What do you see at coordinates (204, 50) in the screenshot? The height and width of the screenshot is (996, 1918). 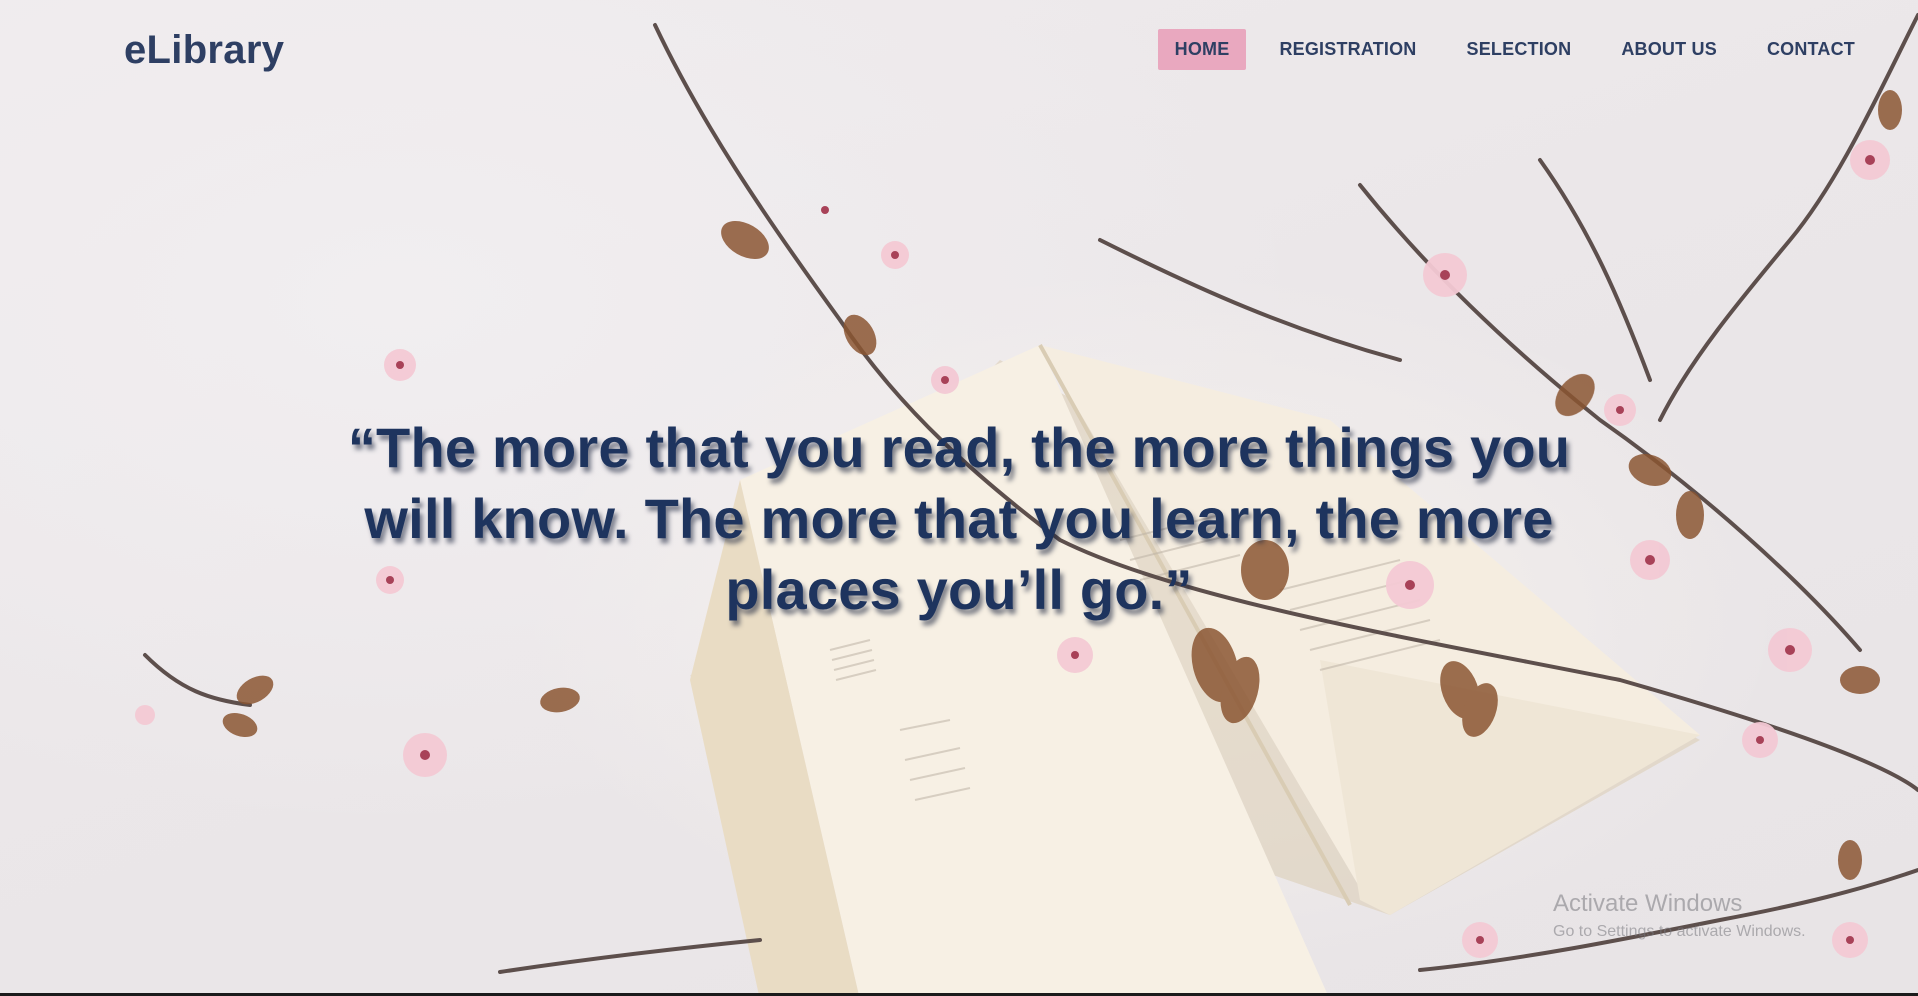 I see `site-logo: eLibrary` at bounding box center [204, 50].